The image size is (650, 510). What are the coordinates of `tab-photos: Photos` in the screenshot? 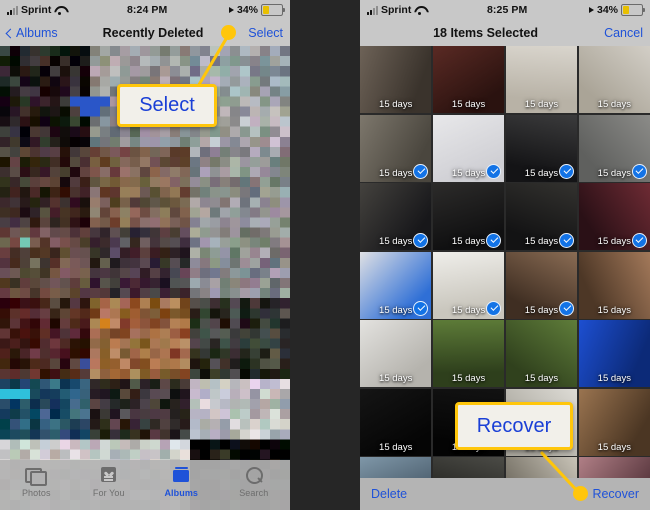 It's located at (36, 481).